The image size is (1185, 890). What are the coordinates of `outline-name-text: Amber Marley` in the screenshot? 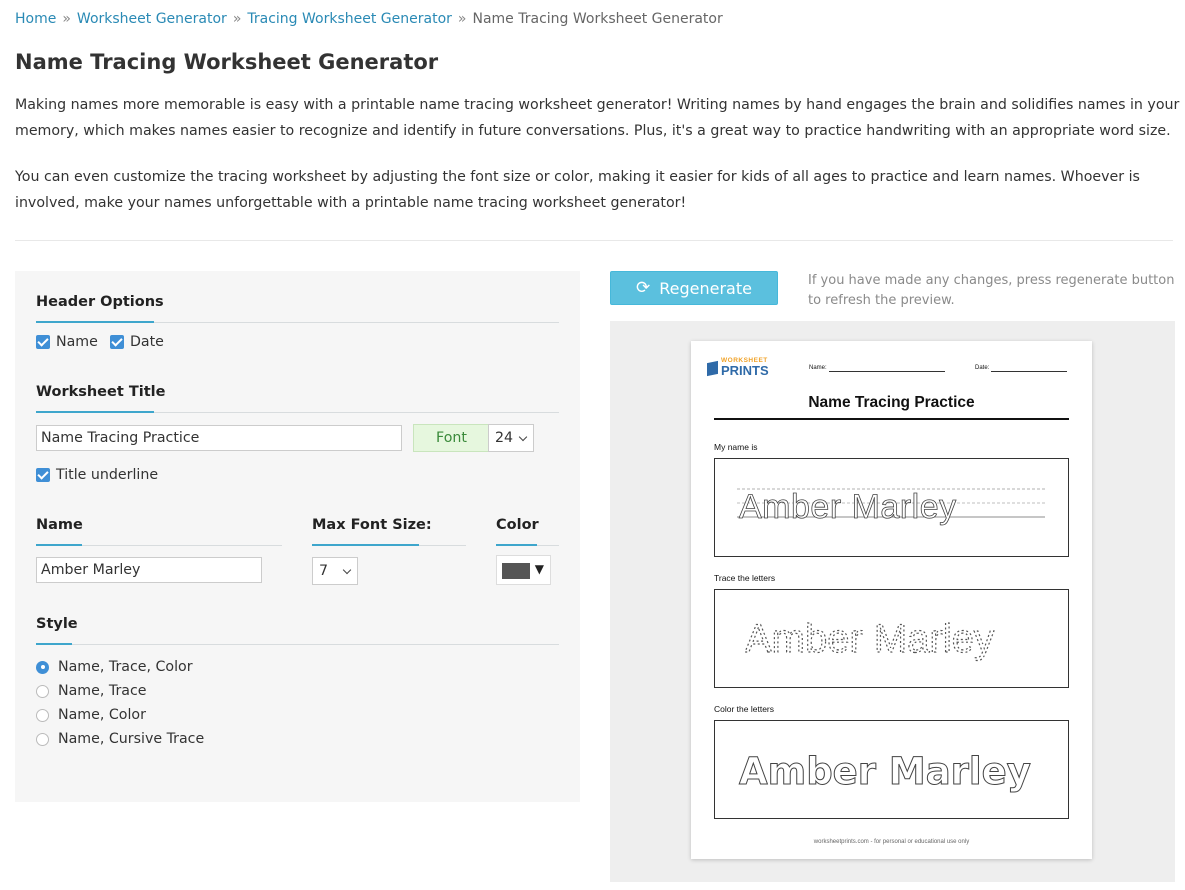 It's located at (885, 771).